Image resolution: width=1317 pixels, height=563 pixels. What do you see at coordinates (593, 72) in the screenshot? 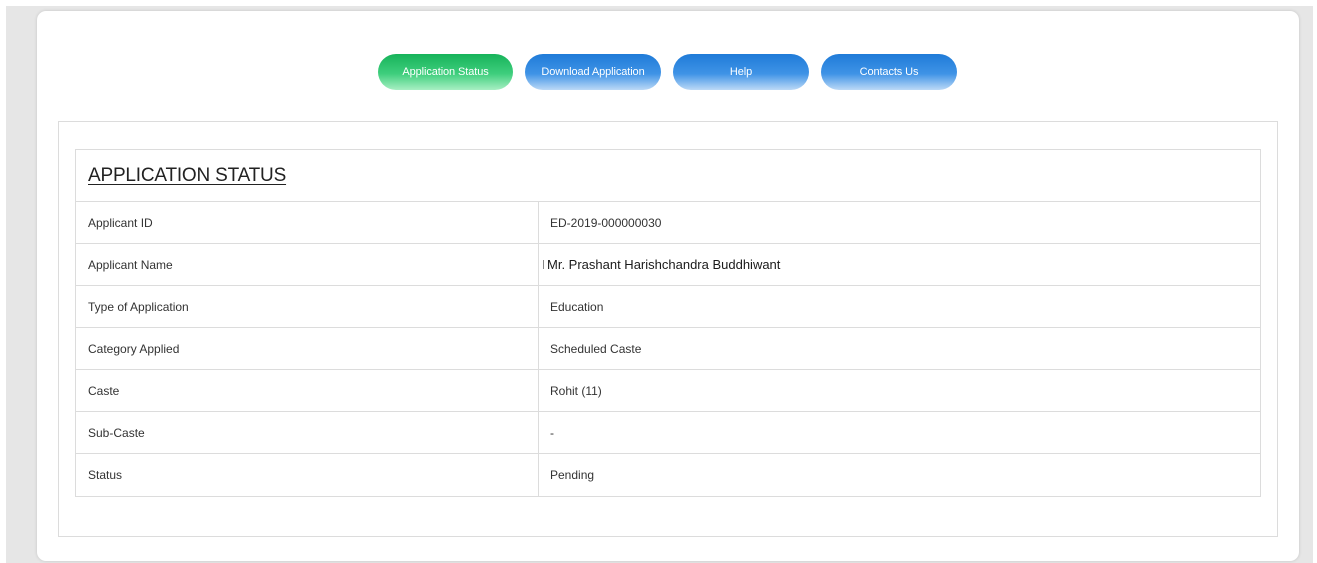
I see `download-application-button: Download Application` at bounding box center [593, 72].